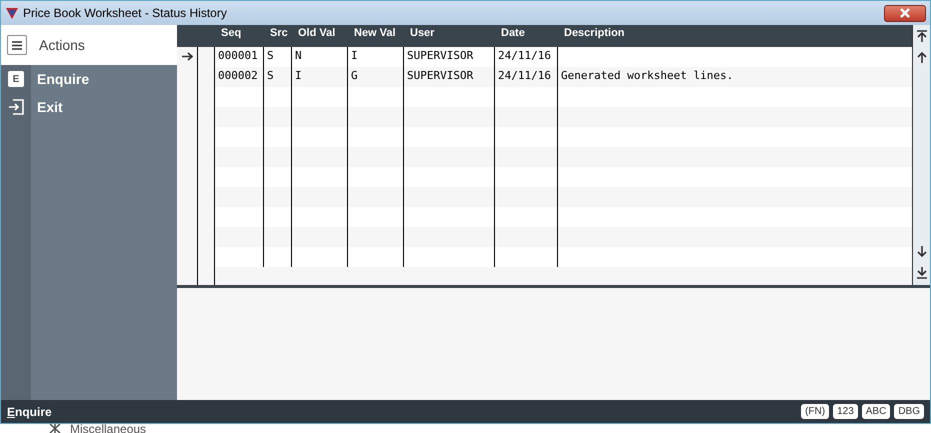 Image resolution: width=931 pixels, height=433 pixels. Describe the element at coordinates (513, 33) in the screenshot. I see `column-header: Date` at that location.